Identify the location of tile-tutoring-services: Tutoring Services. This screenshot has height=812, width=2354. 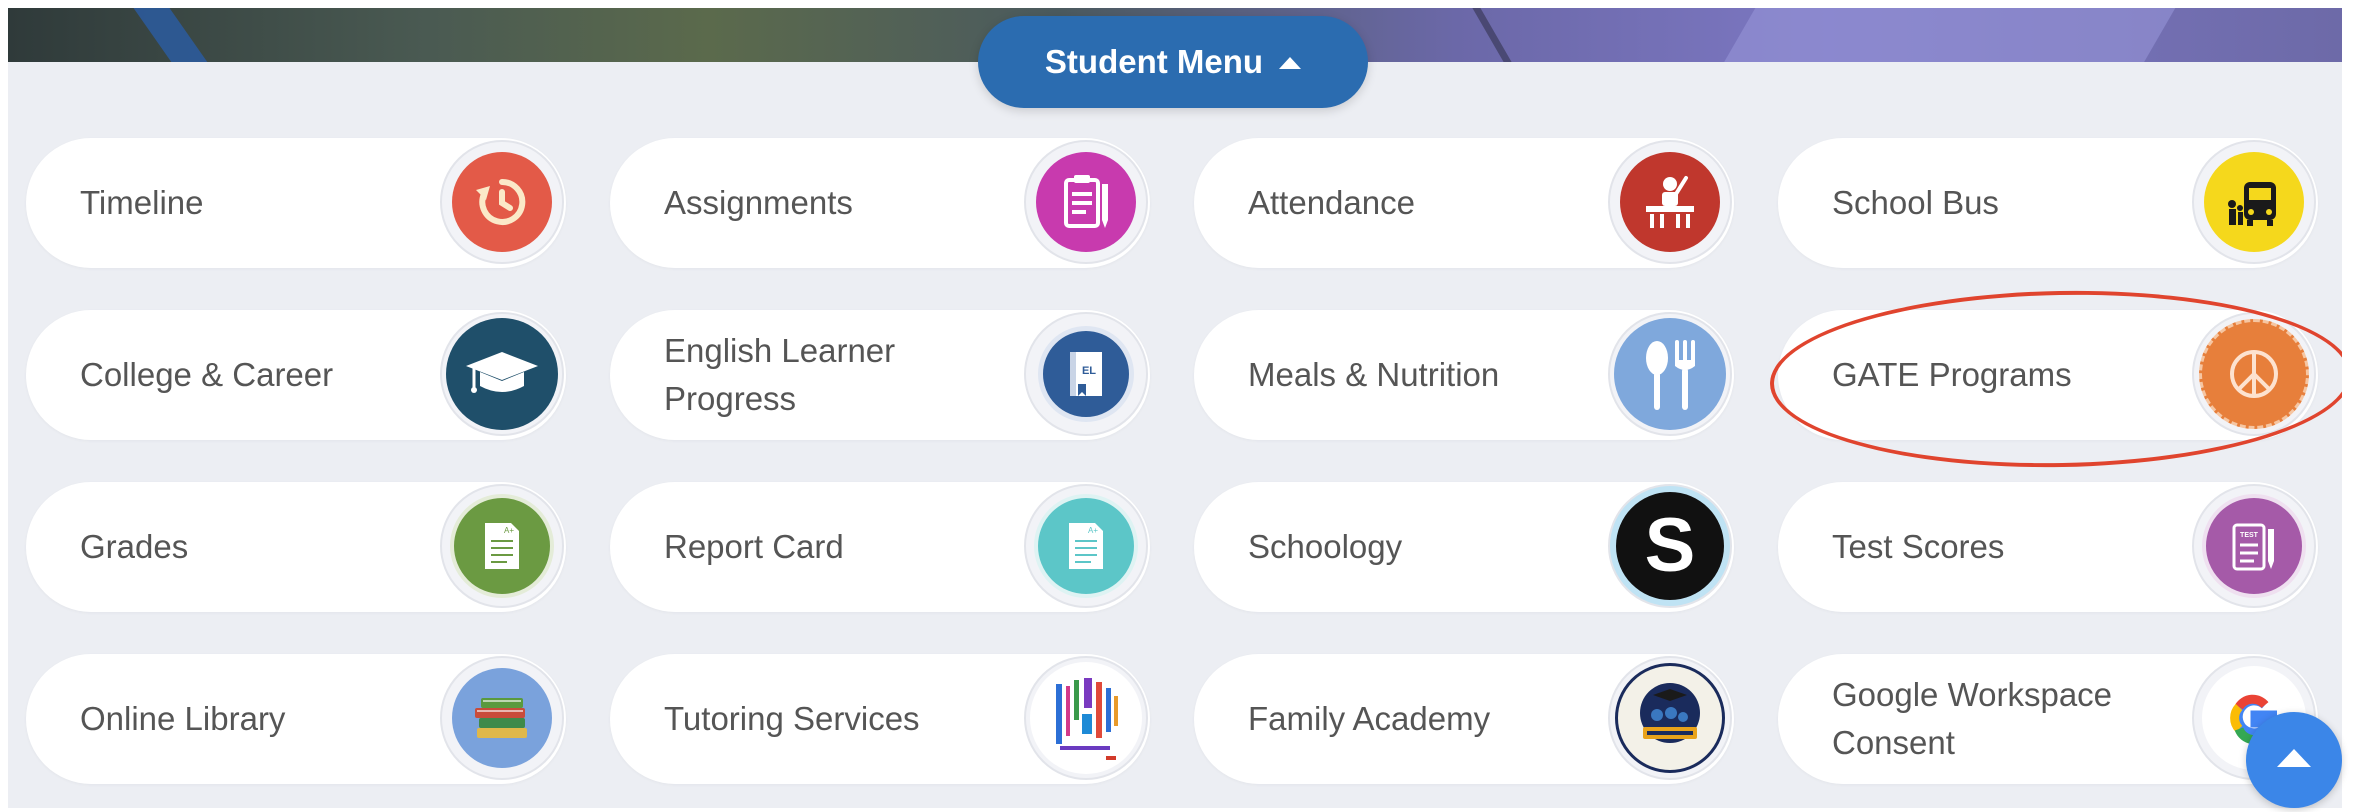
(880, 719).